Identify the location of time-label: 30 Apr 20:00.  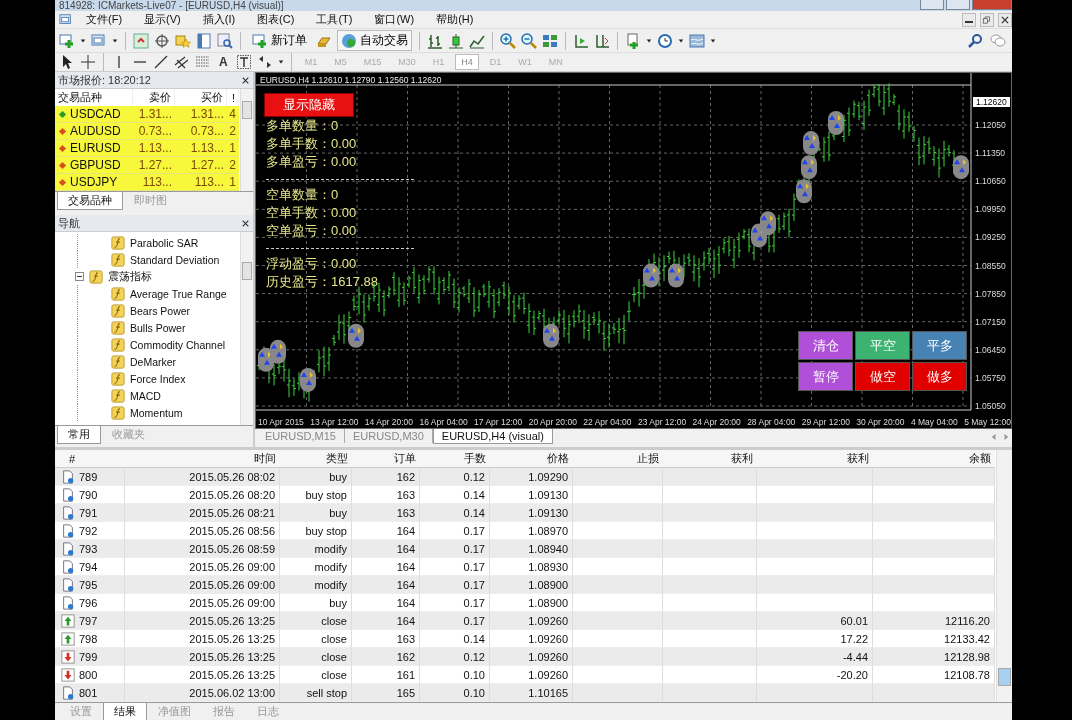
(880, 422).